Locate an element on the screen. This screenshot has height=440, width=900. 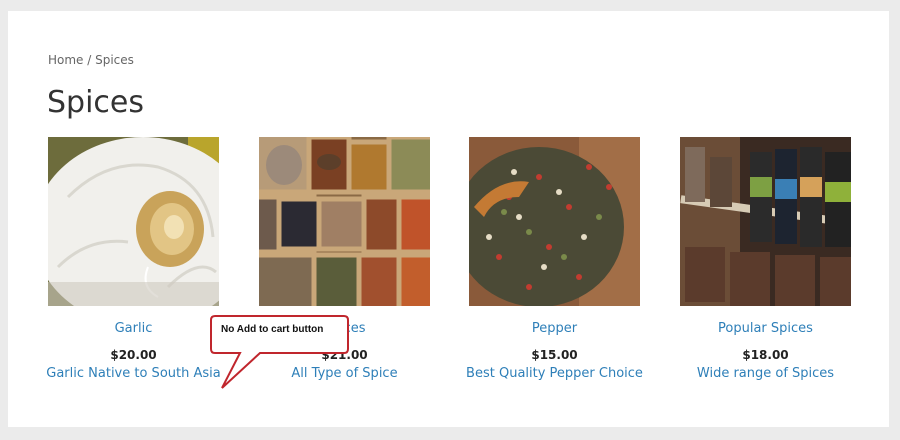
breadcrumb: Home / Spices is located at coordinates (91, 60).